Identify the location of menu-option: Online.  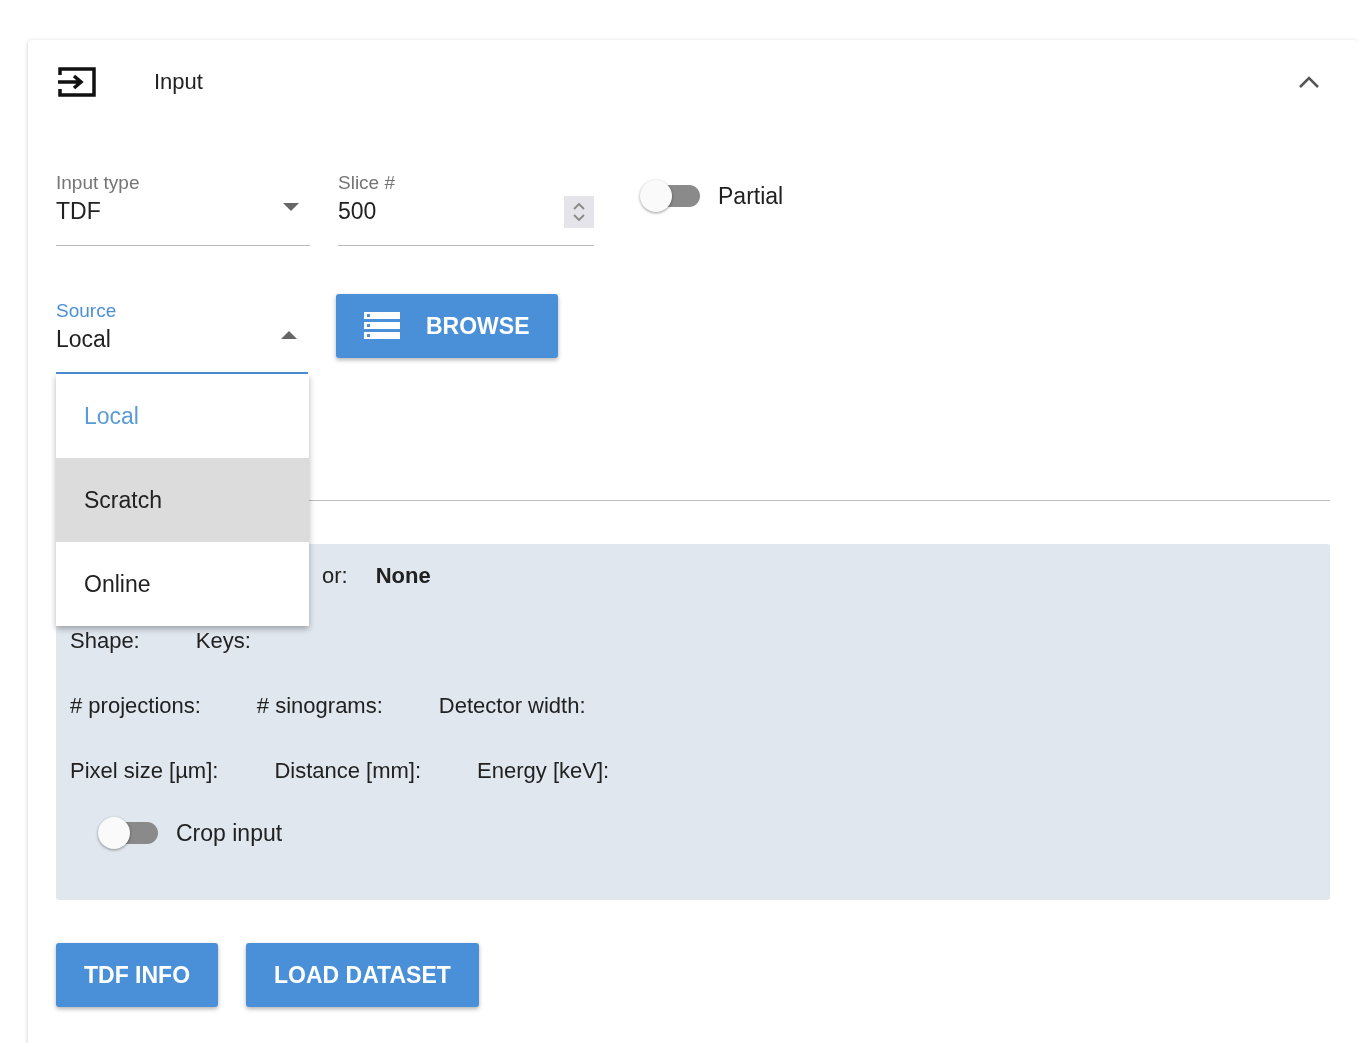
(182, 584).